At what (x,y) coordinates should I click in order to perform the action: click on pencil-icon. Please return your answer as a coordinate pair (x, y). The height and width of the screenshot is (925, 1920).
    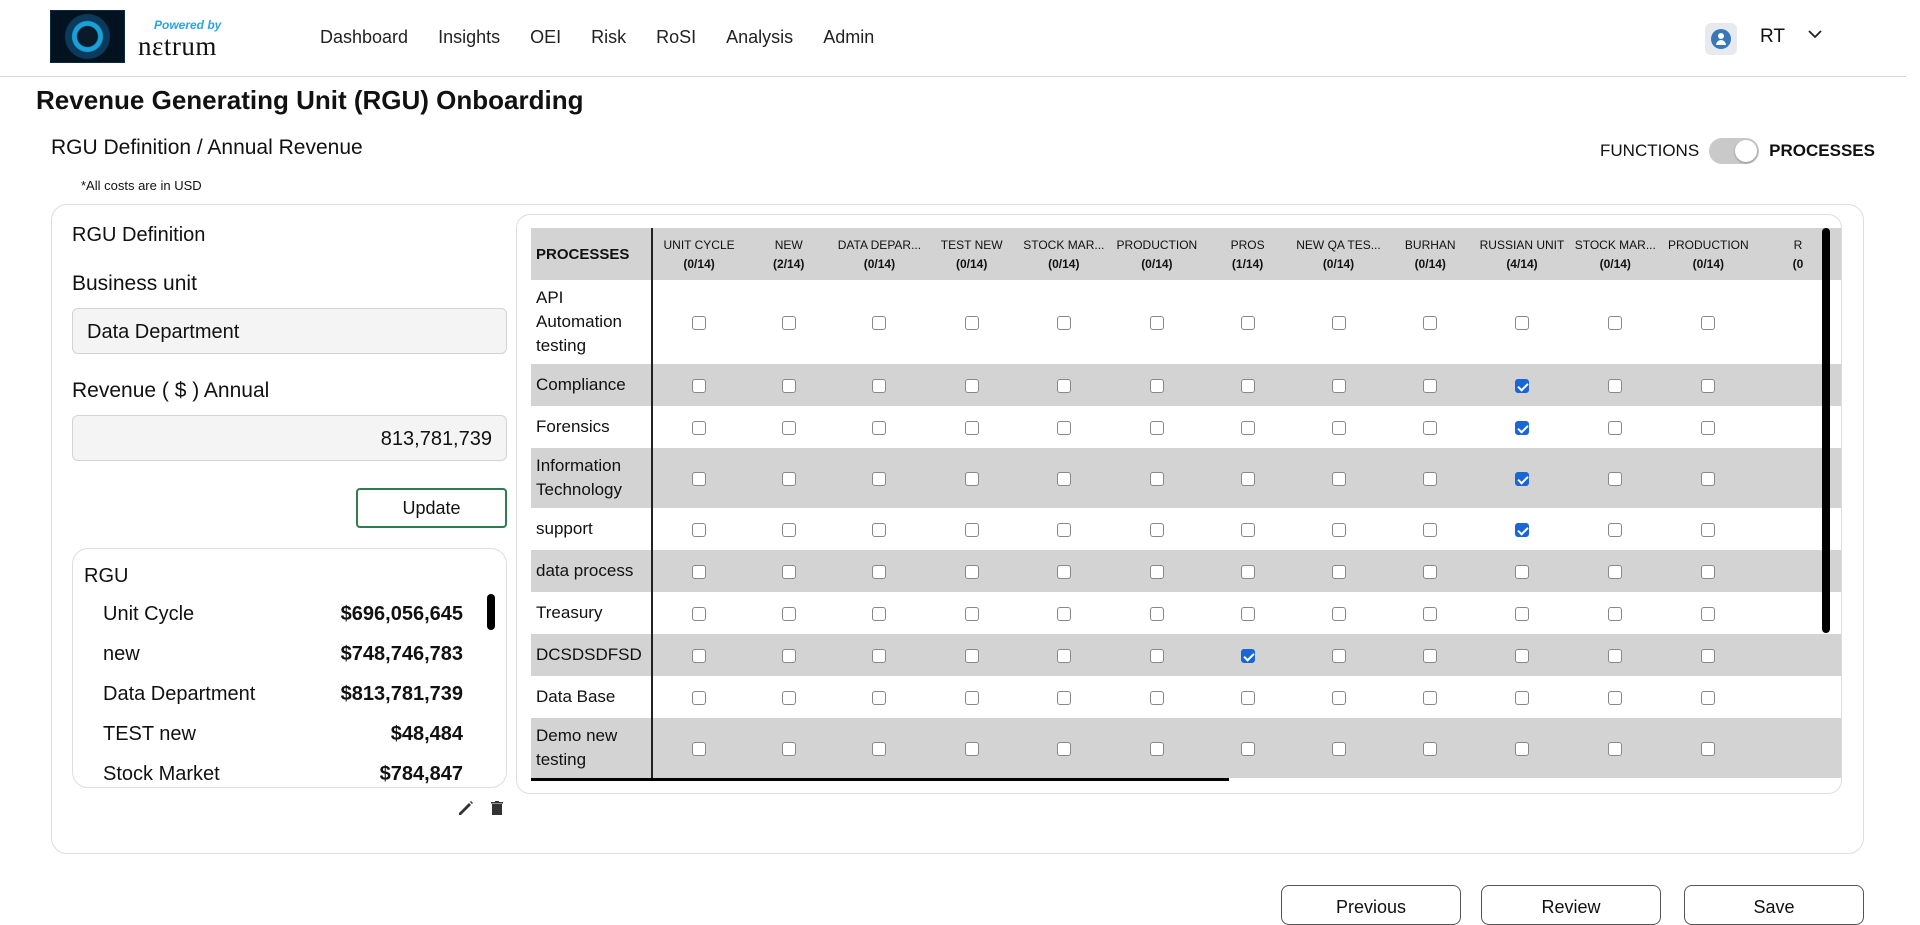
    Looking at the image, I should click on (466, 808).